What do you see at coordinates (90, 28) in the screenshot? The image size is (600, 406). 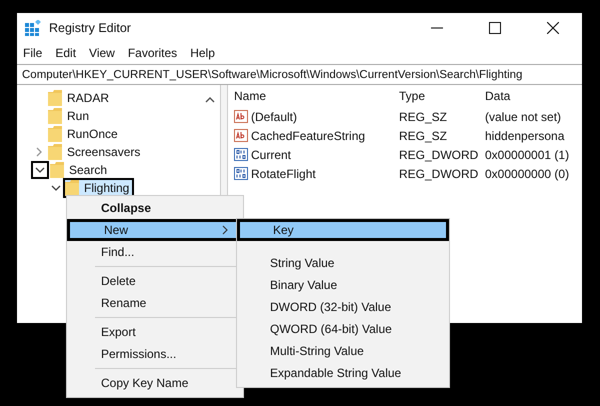 I see `window-title: Registry Editor` at bounding box center [90, 28].